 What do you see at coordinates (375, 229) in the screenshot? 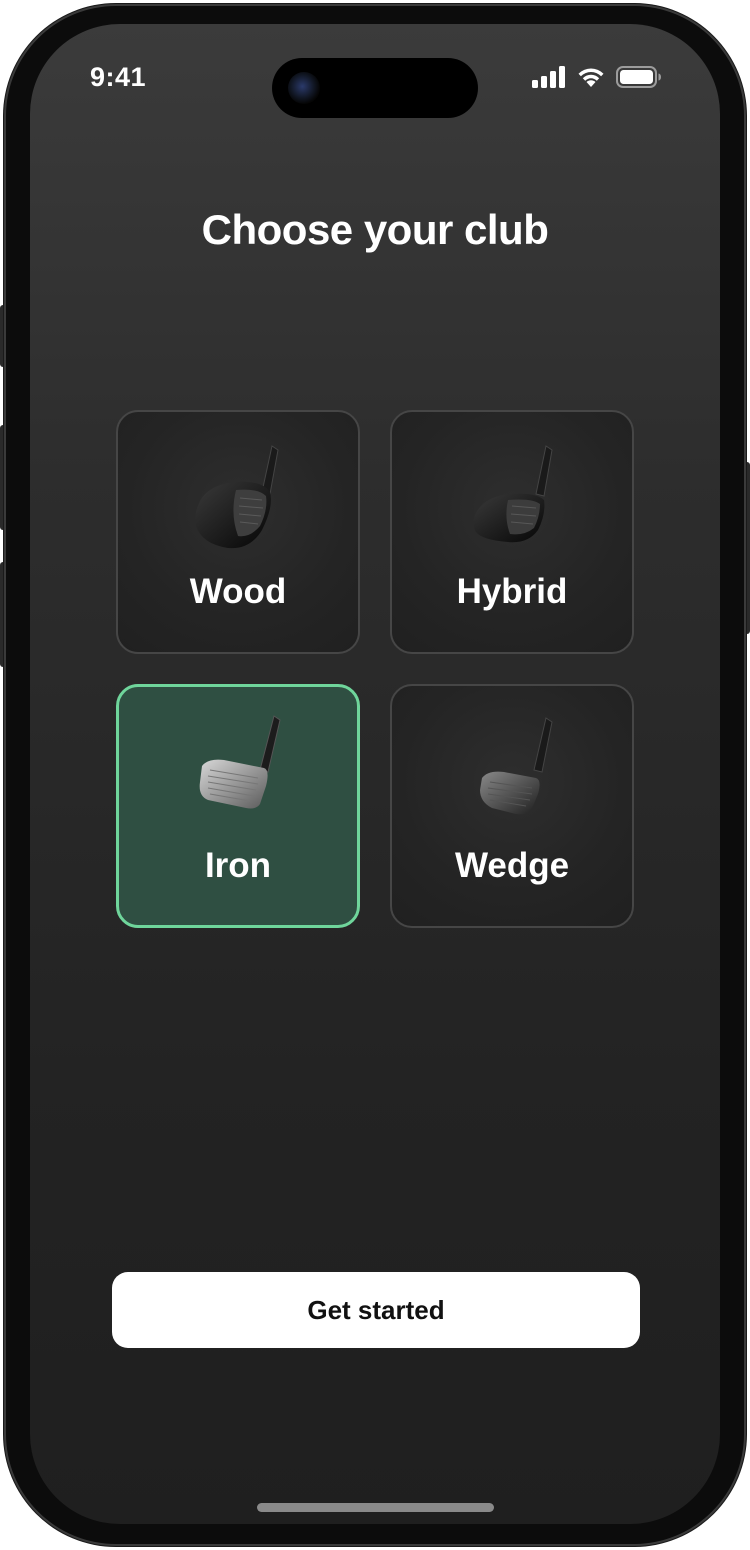
I see `page-title: Choose your club` at bounding box center [375, 229].